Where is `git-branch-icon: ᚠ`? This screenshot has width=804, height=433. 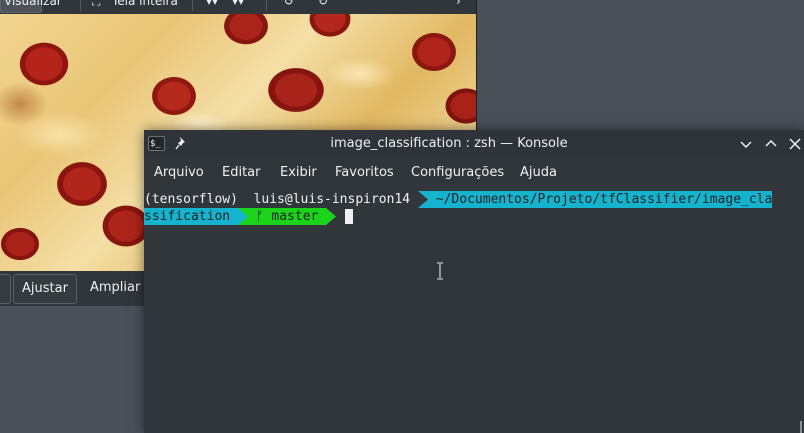
git-branch-icon: ᚠ is located at coordinates (259, 216).